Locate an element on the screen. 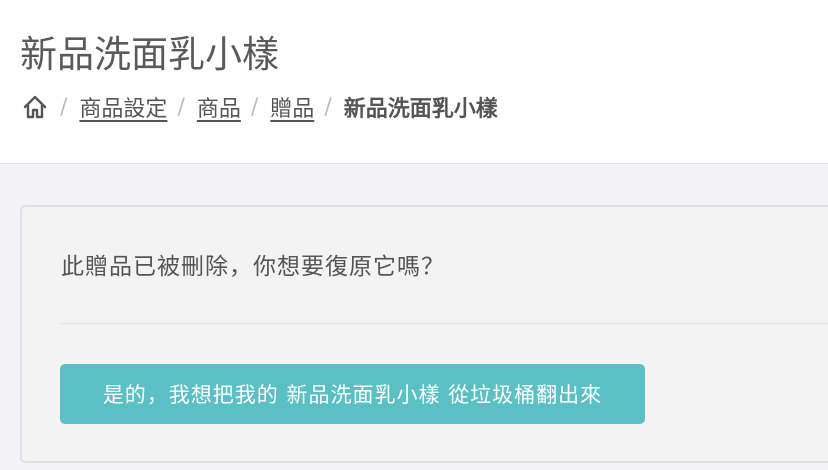  breadcrumb: / 商品設定 / 商品 / 贈品 / 新品洗面乳小樣 is located at coordinates (259, 107).